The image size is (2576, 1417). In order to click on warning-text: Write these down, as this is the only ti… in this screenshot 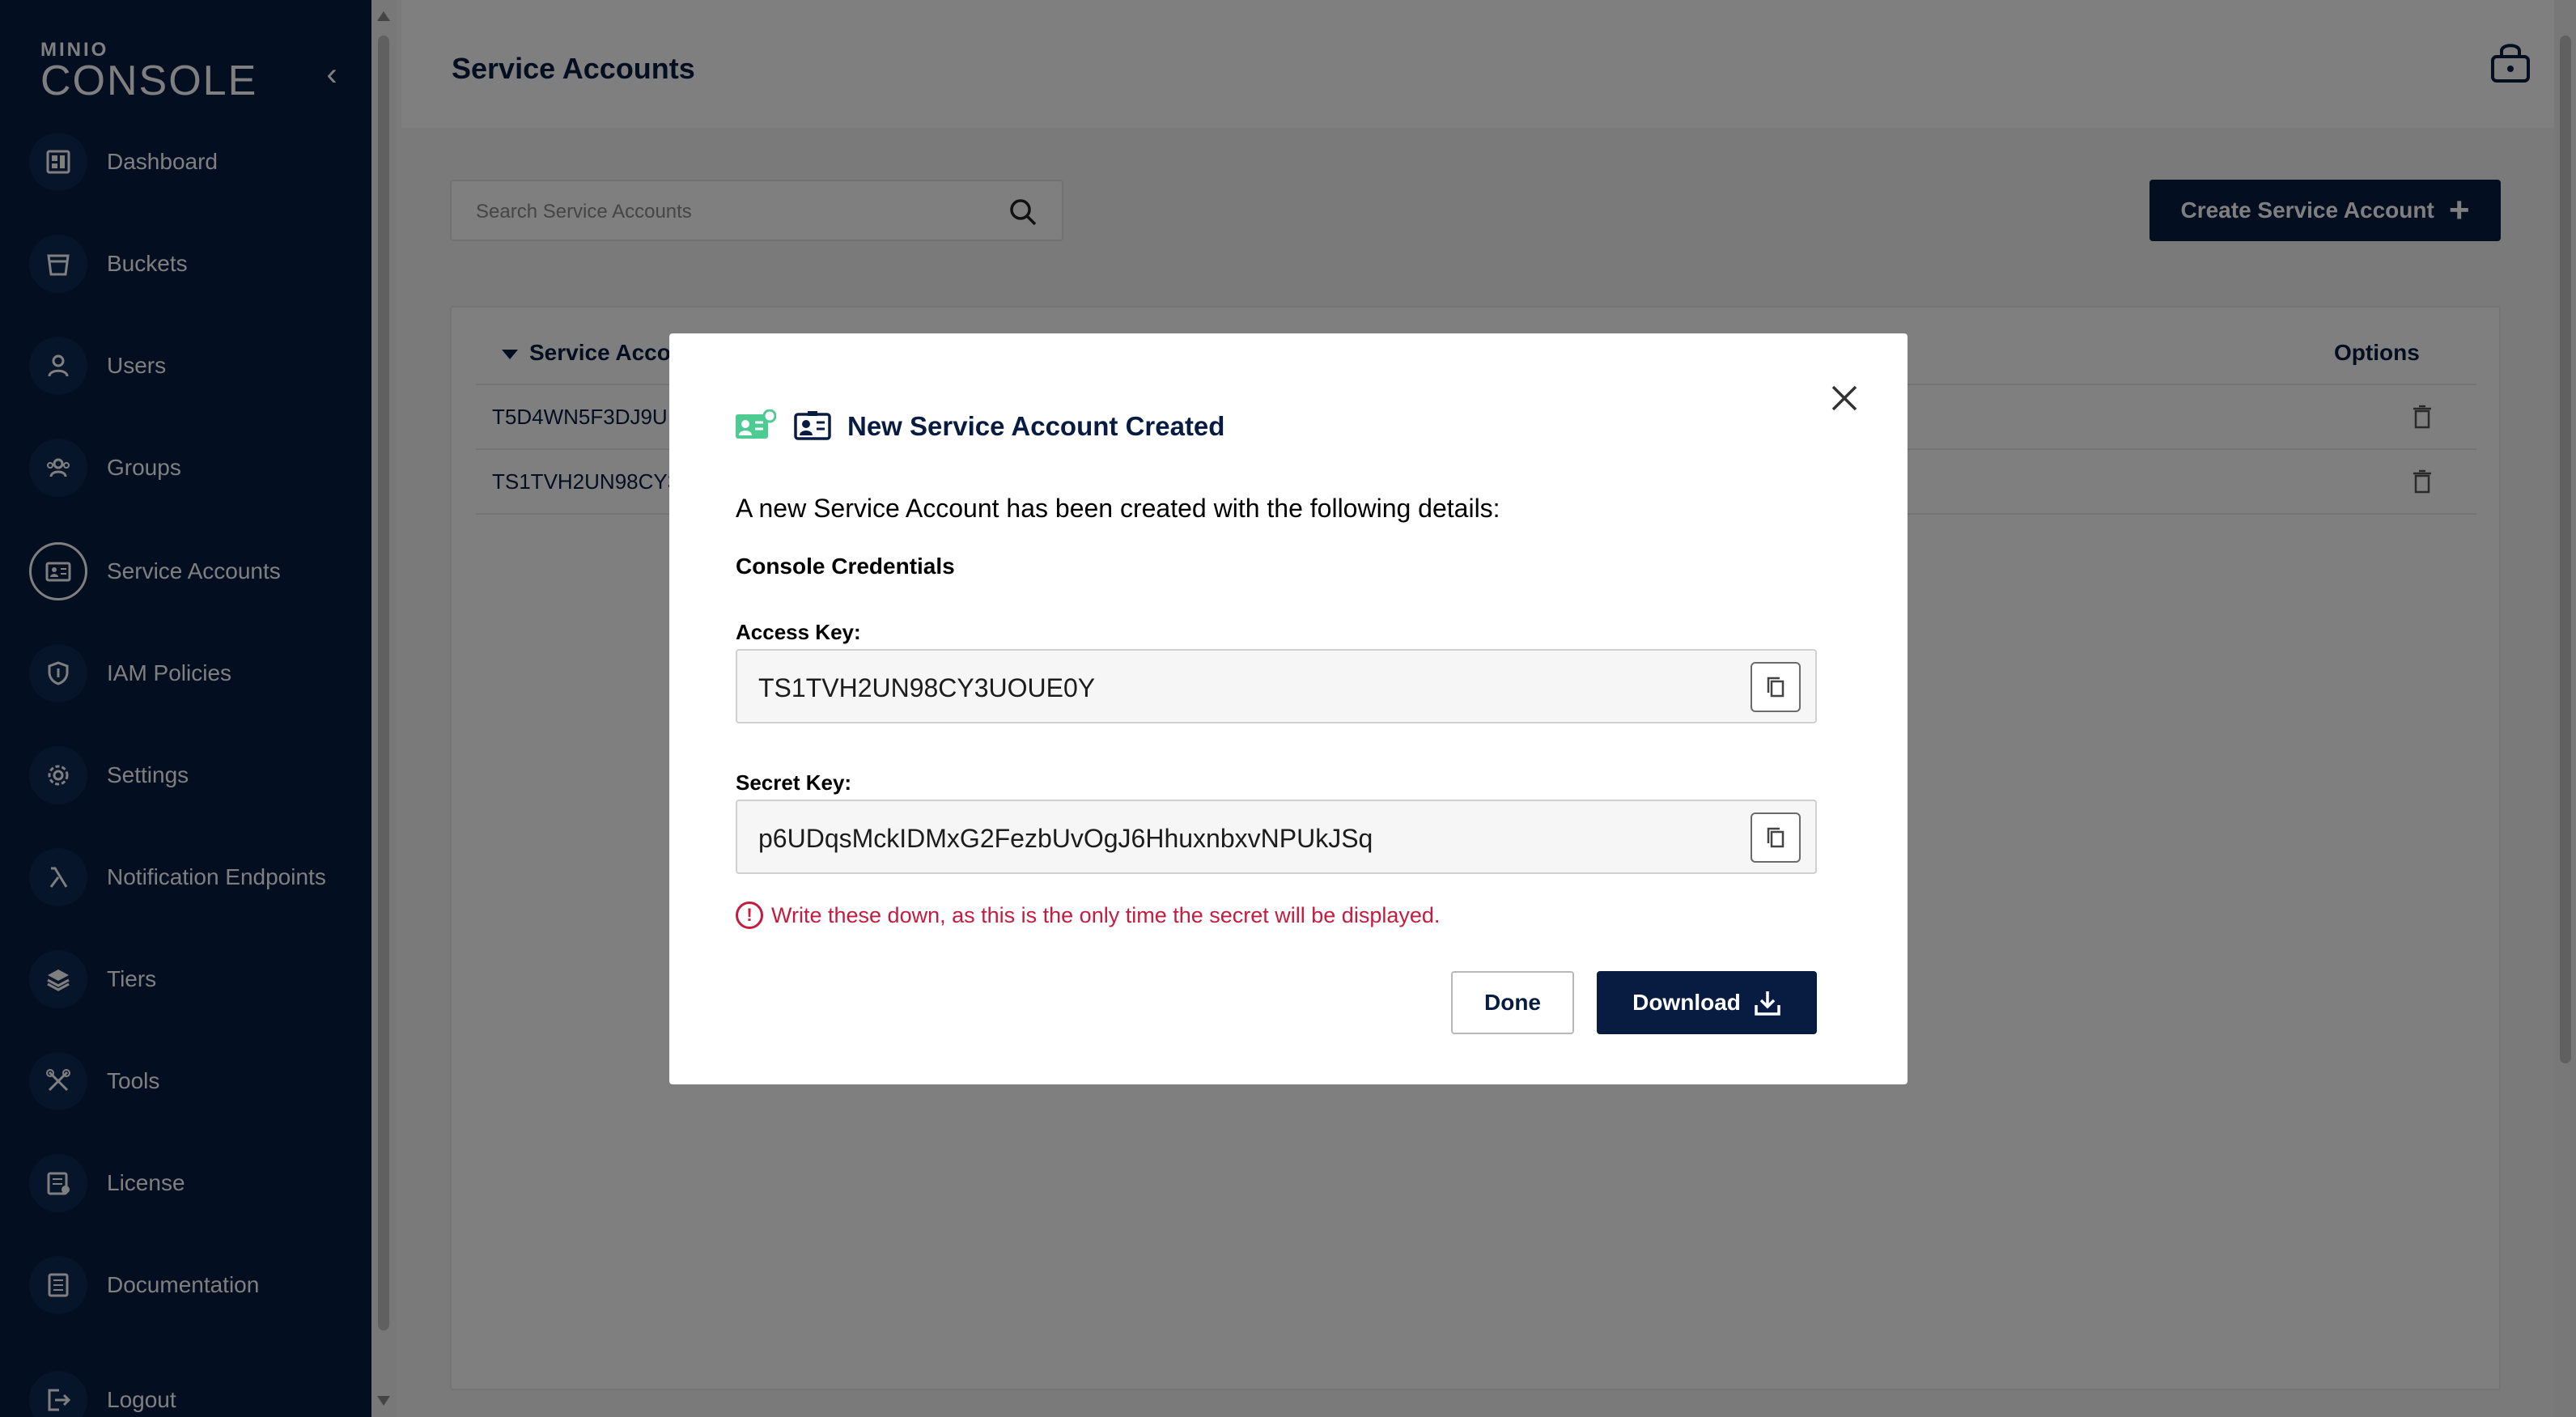, I will do `click(1106, 914)`.